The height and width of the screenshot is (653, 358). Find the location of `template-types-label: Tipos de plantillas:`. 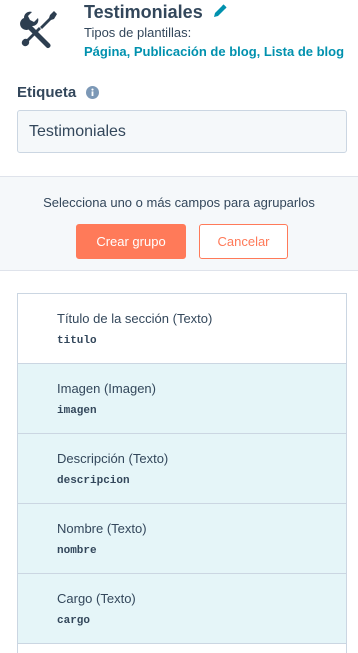

template-types-label: Tipos de plantillas: is located at coordinates (138, 32).